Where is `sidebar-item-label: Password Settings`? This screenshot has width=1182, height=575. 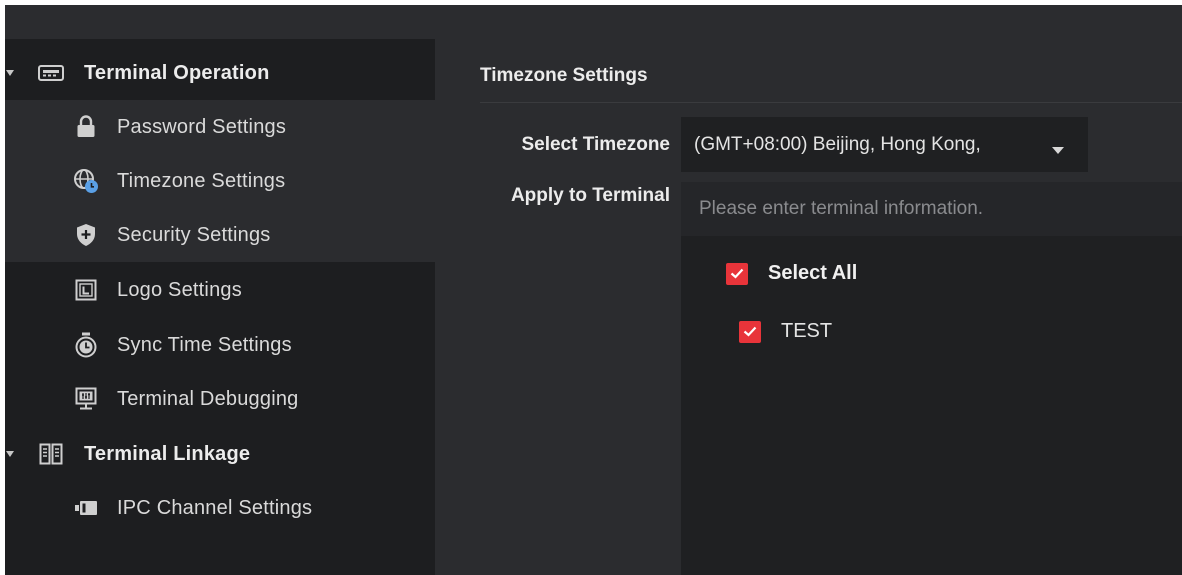
sidebar-item-label: Password Settings is located at coordinates (202, 126).